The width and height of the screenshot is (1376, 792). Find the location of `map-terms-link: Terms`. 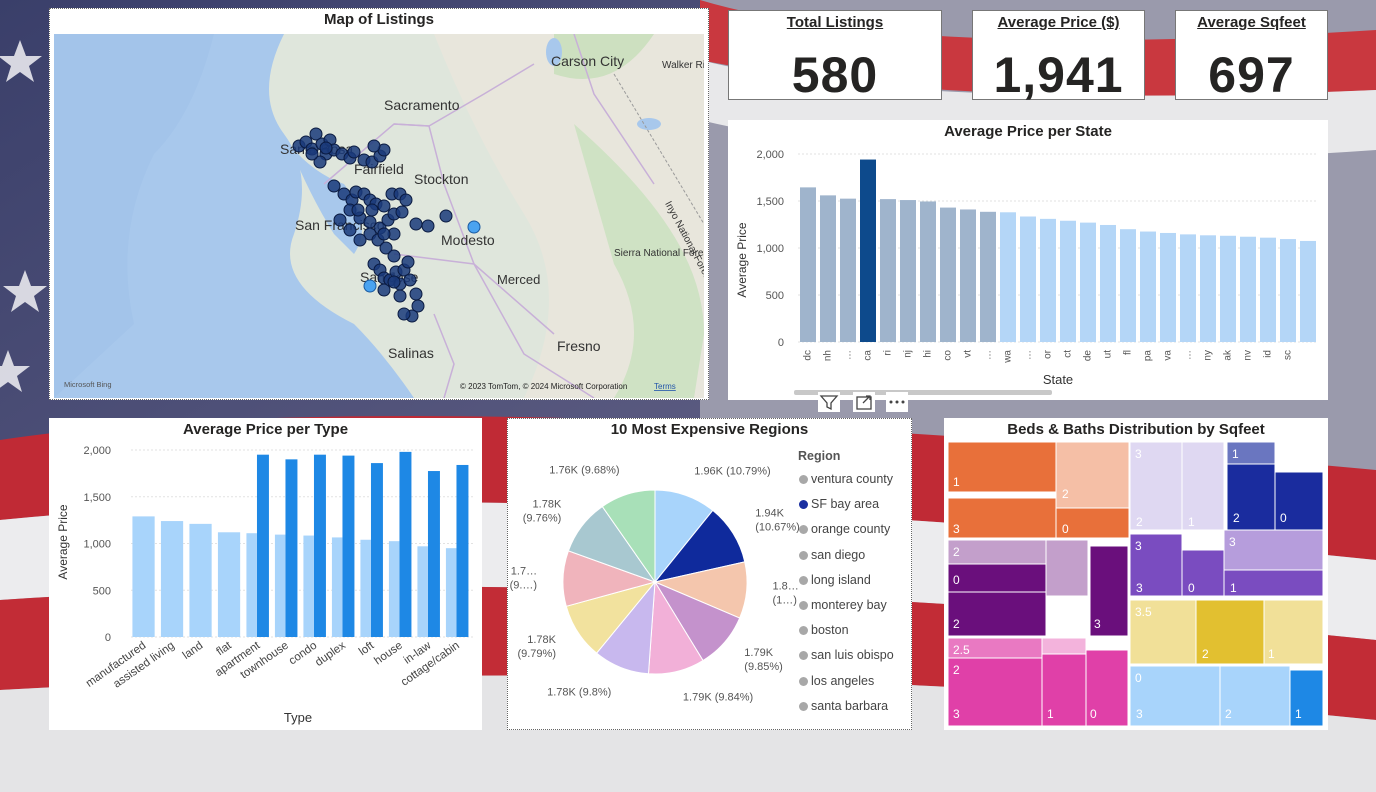

map-terms-link: Terms is located at coordinates (665, 386).